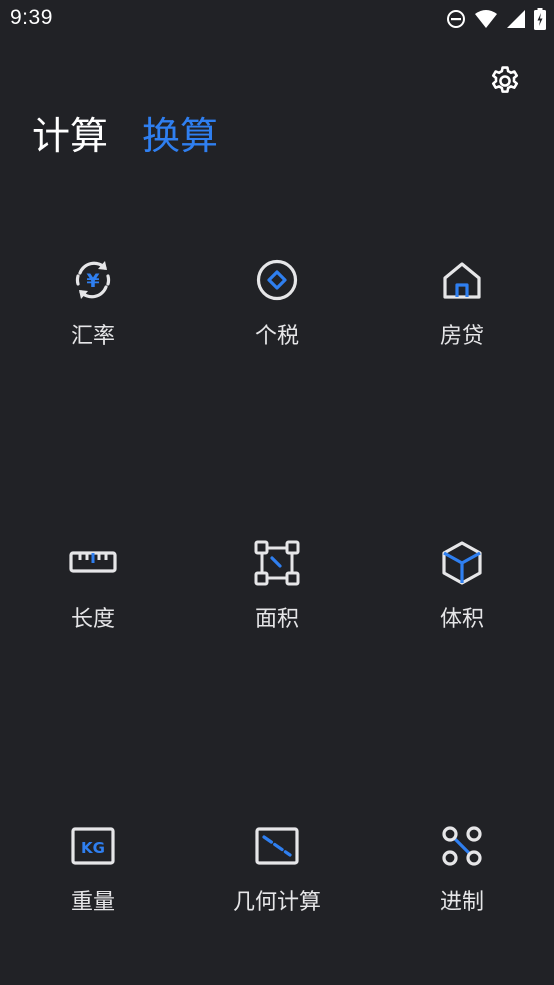 This screenshot has height=985, width=554. Describe the element at coordinates (462, 563) in the screenshot. I see `cube-icon` at that location.